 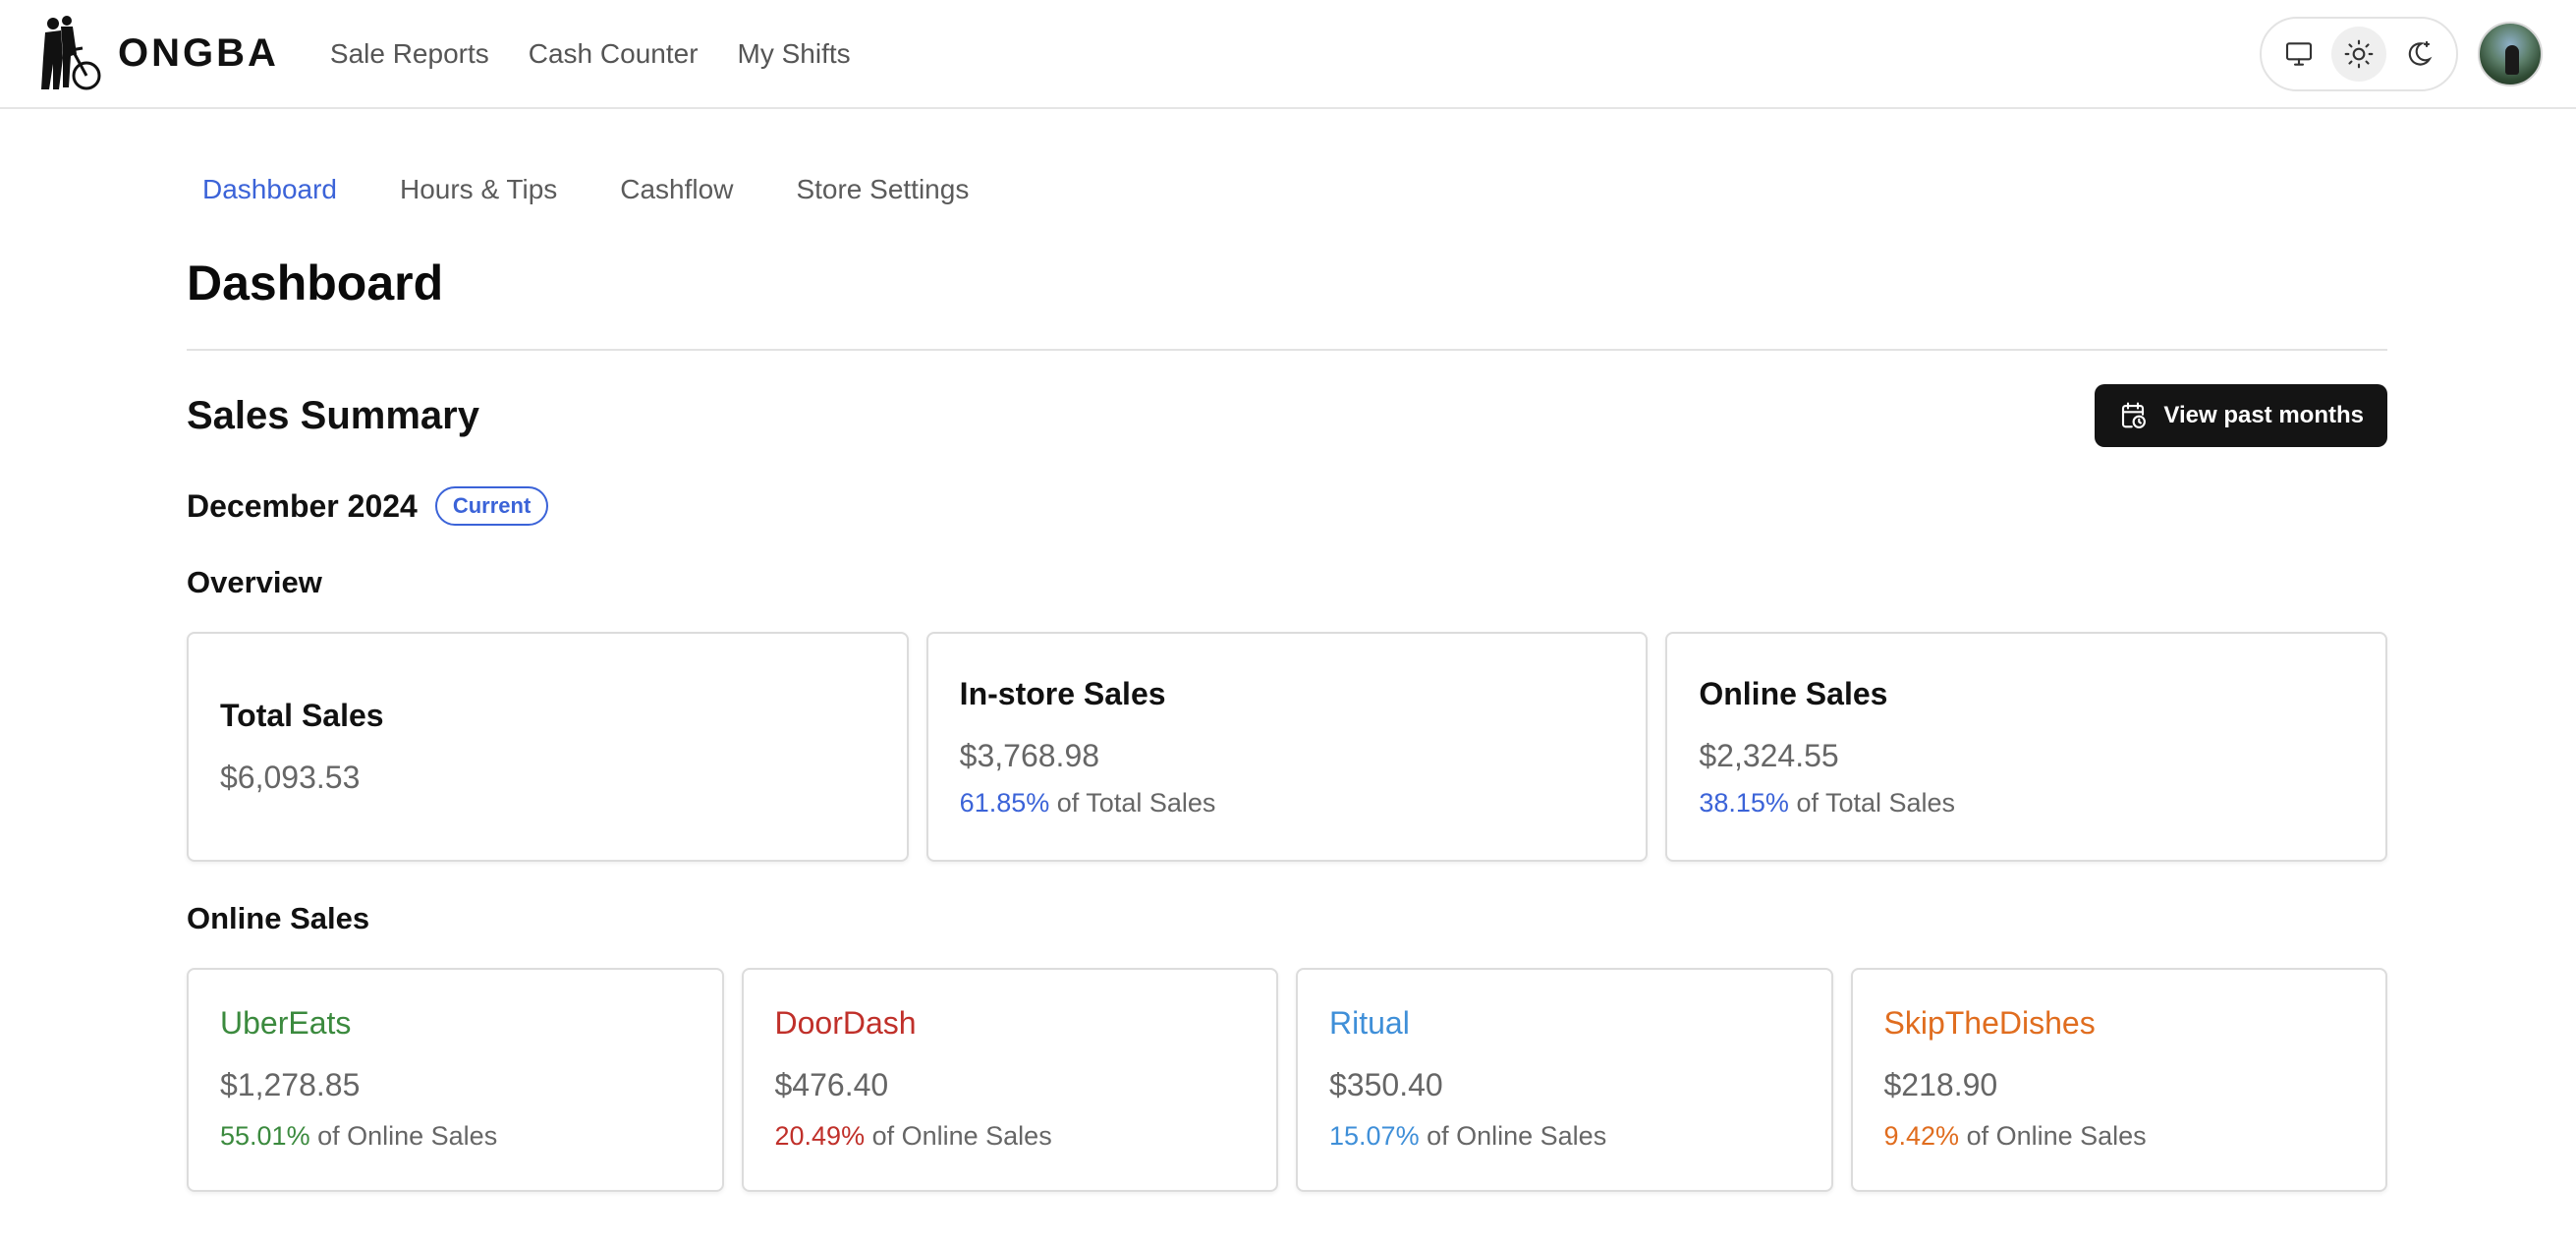 I want to click on theme-switch, so click(x=2359, y=54).